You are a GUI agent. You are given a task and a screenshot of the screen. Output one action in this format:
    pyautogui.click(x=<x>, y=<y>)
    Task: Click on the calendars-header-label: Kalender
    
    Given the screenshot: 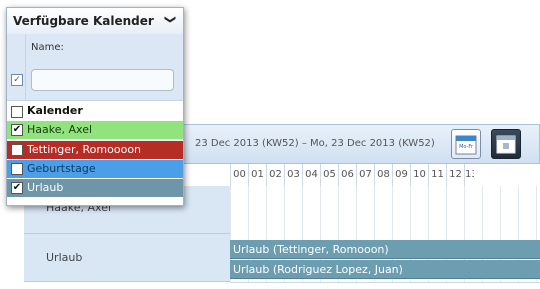 What is the action you would take?
    pyautogui.click(x=55, y=110)
    